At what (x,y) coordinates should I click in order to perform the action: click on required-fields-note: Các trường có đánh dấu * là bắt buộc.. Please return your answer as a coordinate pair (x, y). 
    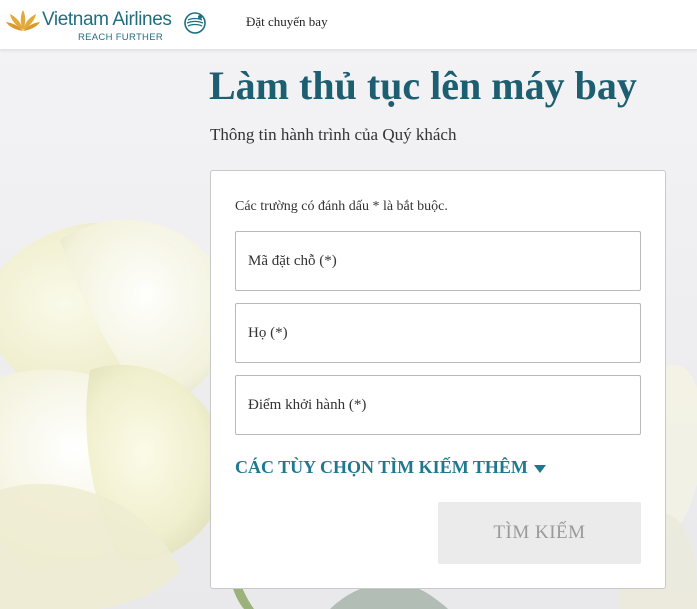
    Looking at the image, I should click on (341, 206).